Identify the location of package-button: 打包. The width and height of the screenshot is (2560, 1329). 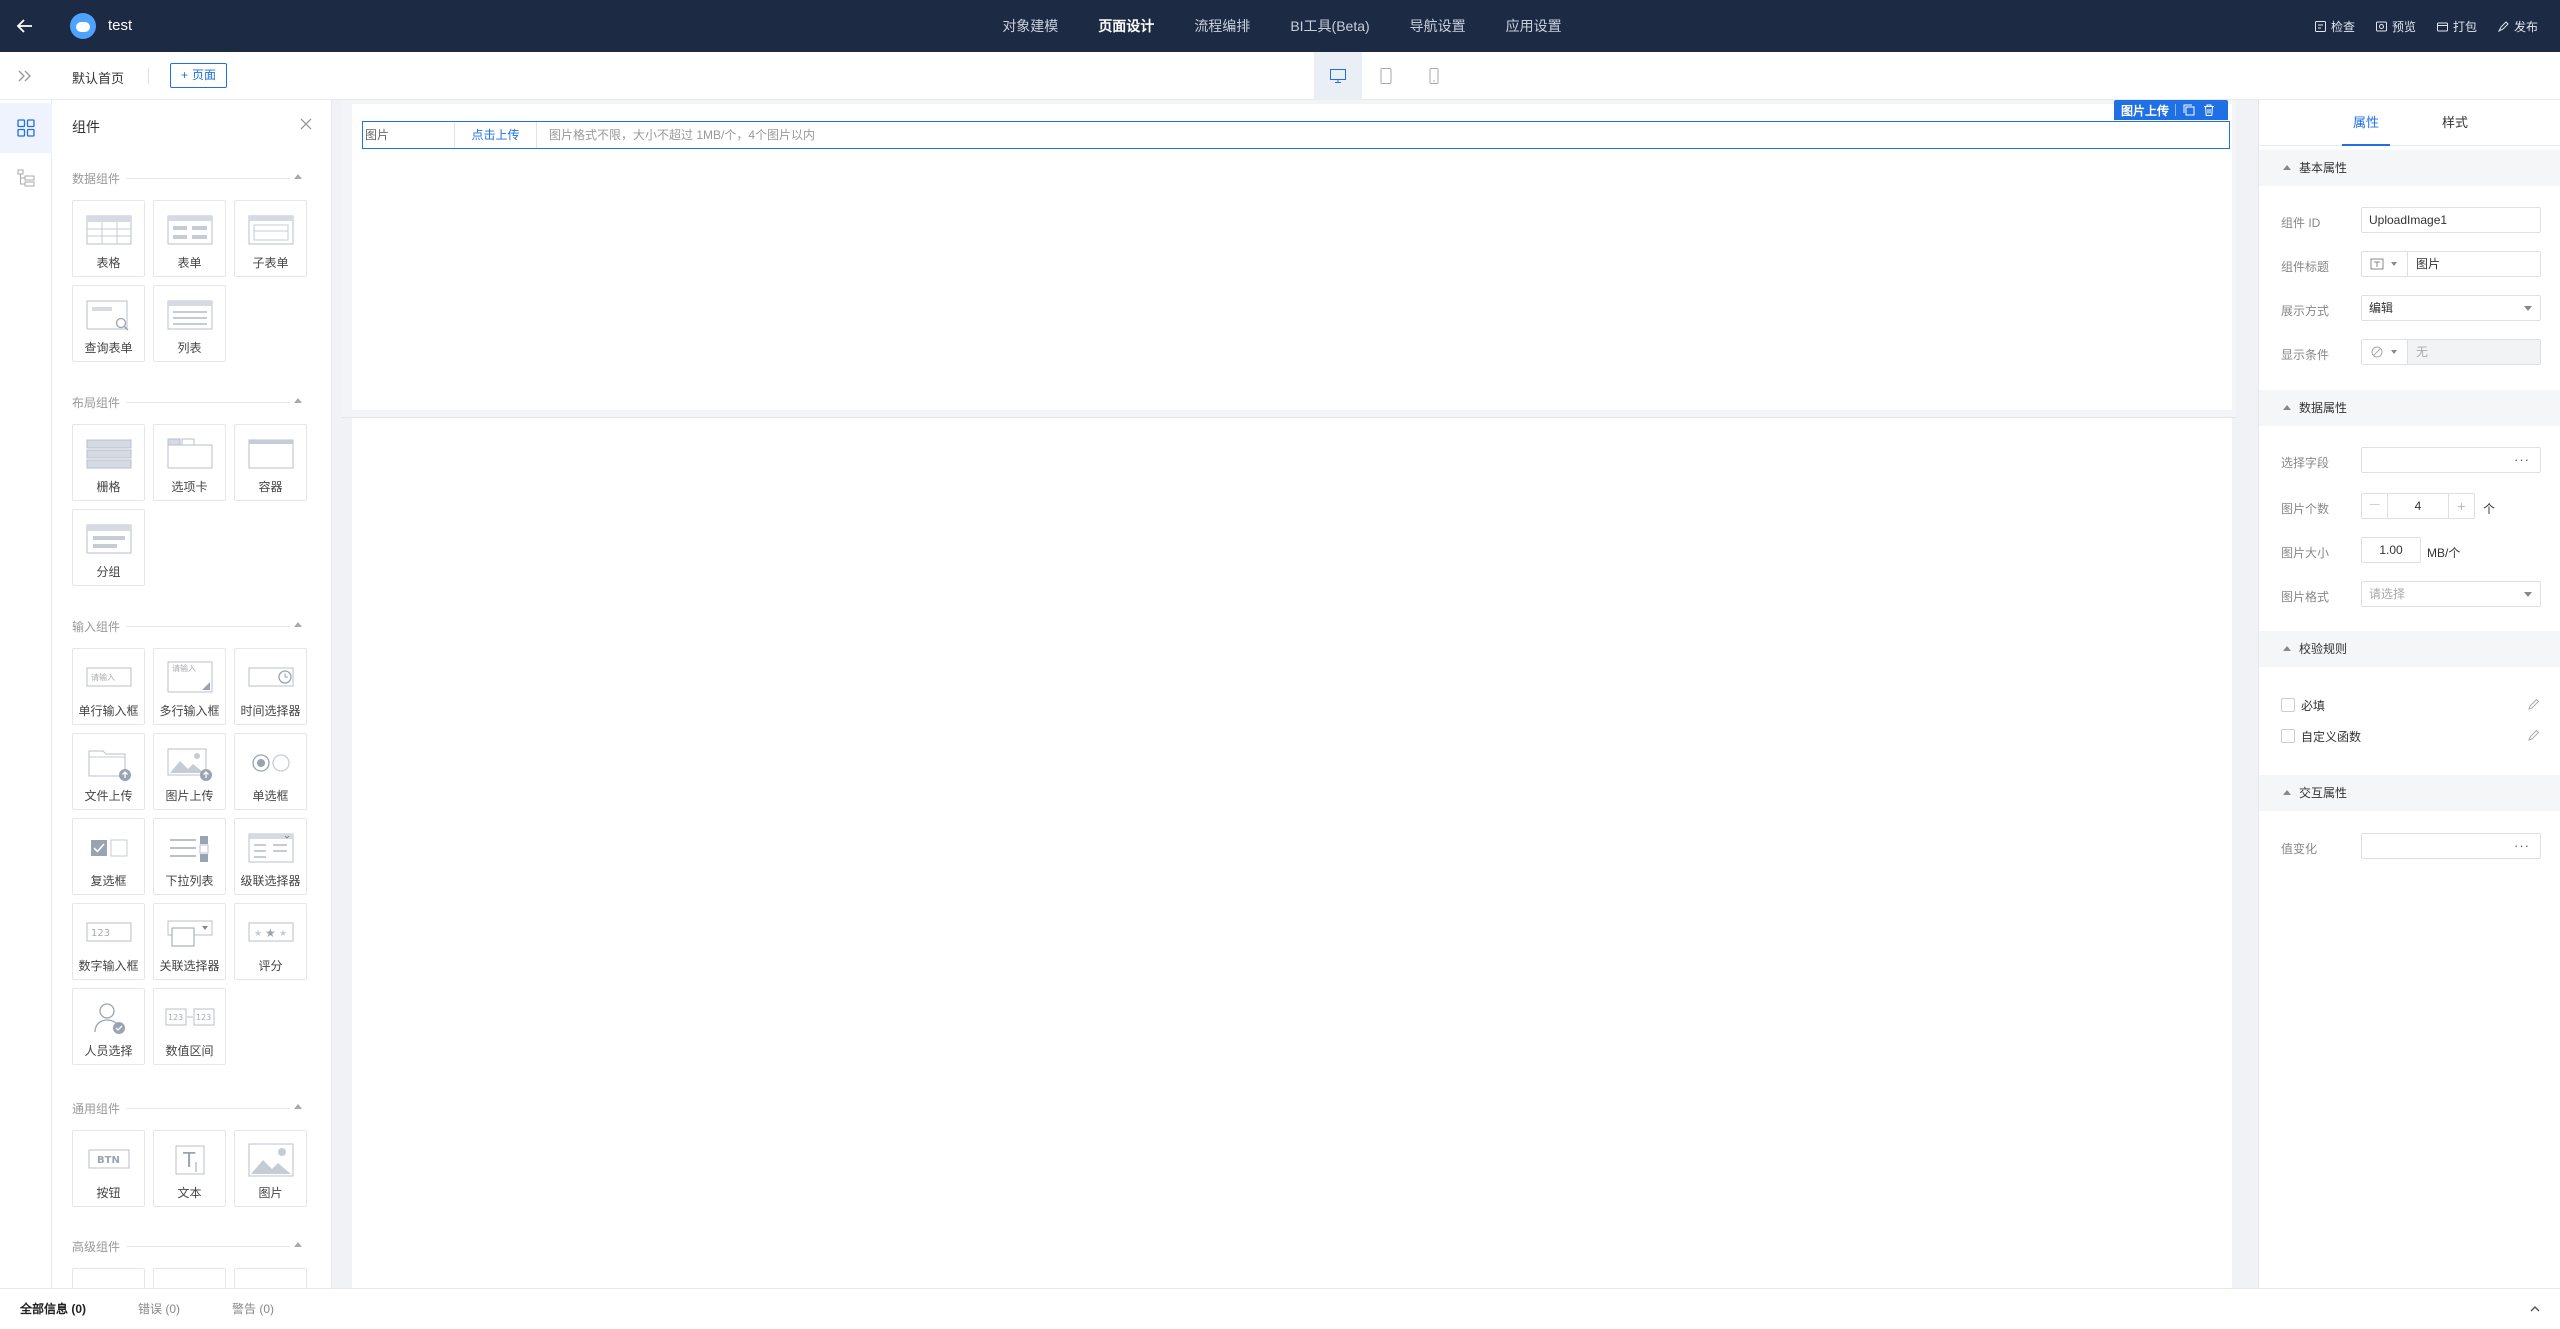
(2456, 26).